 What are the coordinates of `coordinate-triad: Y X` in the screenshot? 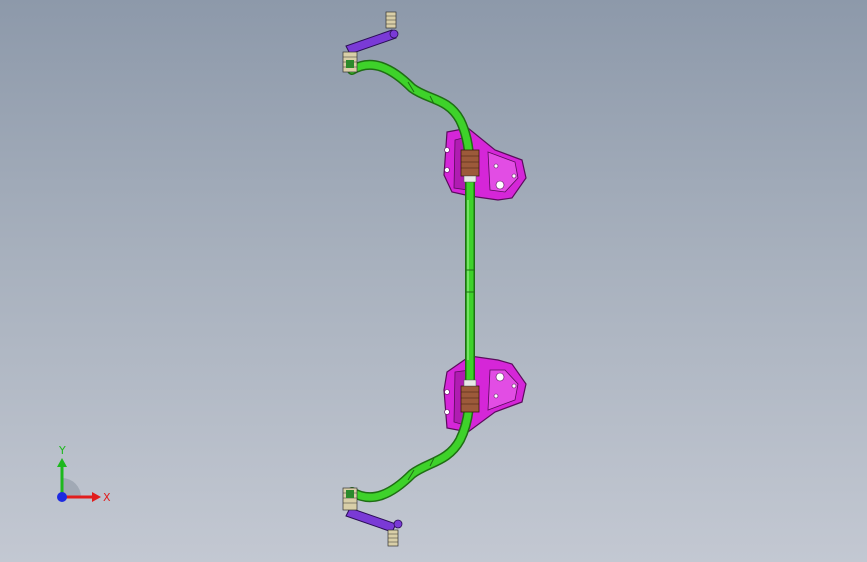 It's located at (84, 474).